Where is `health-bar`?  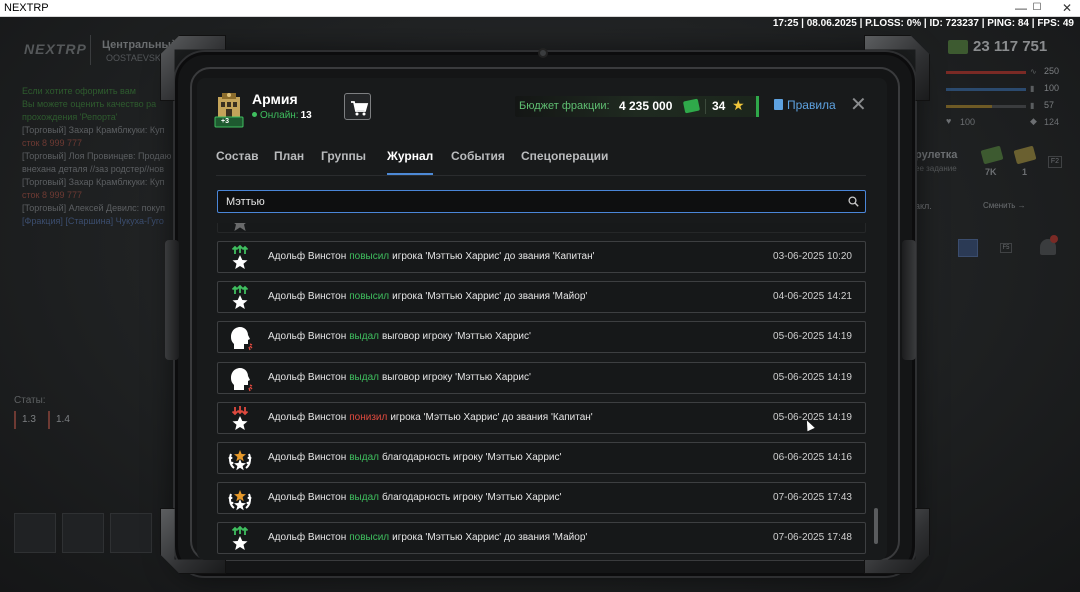 health-bar is located at coordinates (986, 72).